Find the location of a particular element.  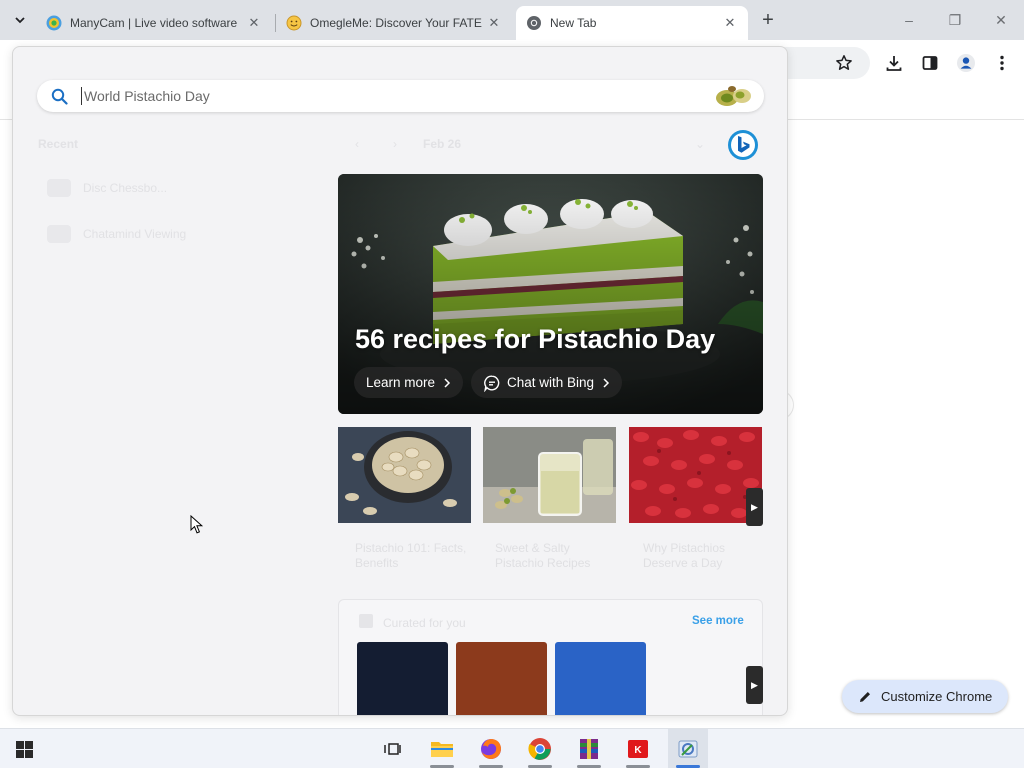

red-pistachios-image is located at coordinates (695, 475).